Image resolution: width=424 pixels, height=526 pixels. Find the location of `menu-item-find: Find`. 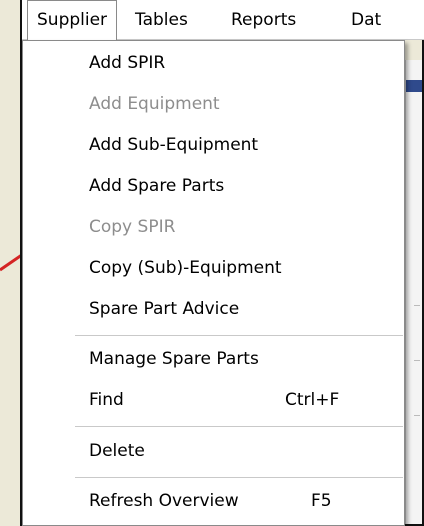

menu-item-find: Find is located at coordinates (106, 400).